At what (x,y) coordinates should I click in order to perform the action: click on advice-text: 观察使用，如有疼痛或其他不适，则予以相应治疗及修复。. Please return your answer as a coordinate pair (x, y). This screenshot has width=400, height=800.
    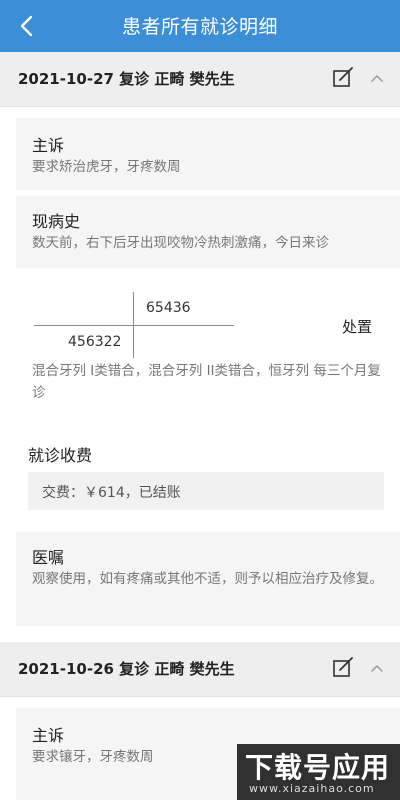
    Looking at the image, I should click on (207, 579).